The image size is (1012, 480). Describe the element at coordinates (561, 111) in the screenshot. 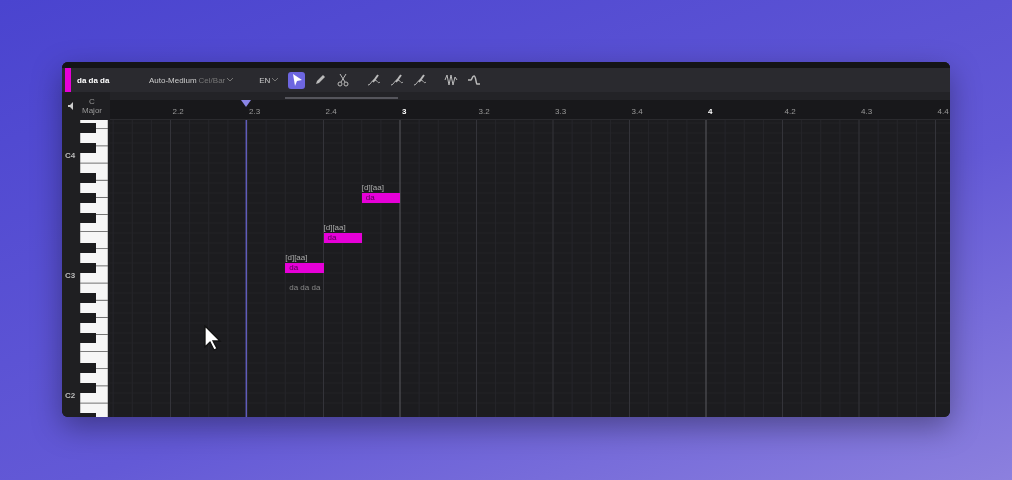

I see `ruler-label: 3.3` at that location.